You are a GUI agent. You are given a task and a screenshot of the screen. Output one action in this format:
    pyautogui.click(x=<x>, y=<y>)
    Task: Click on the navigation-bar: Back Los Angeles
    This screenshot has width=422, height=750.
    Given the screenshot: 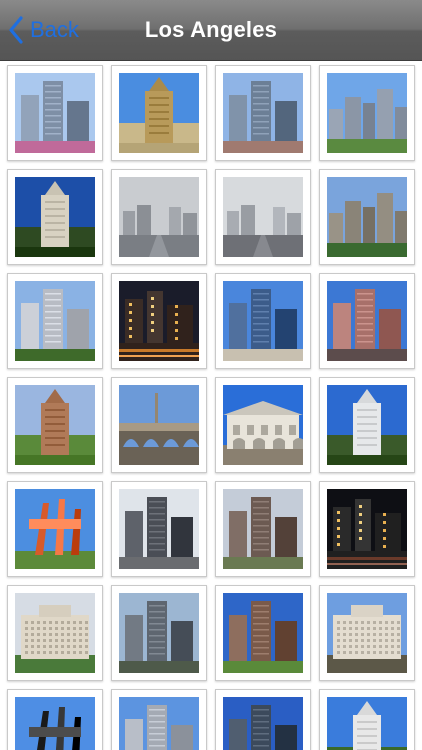 What is the action you would take?
    pyautogui.click(x=211, y=30)
    